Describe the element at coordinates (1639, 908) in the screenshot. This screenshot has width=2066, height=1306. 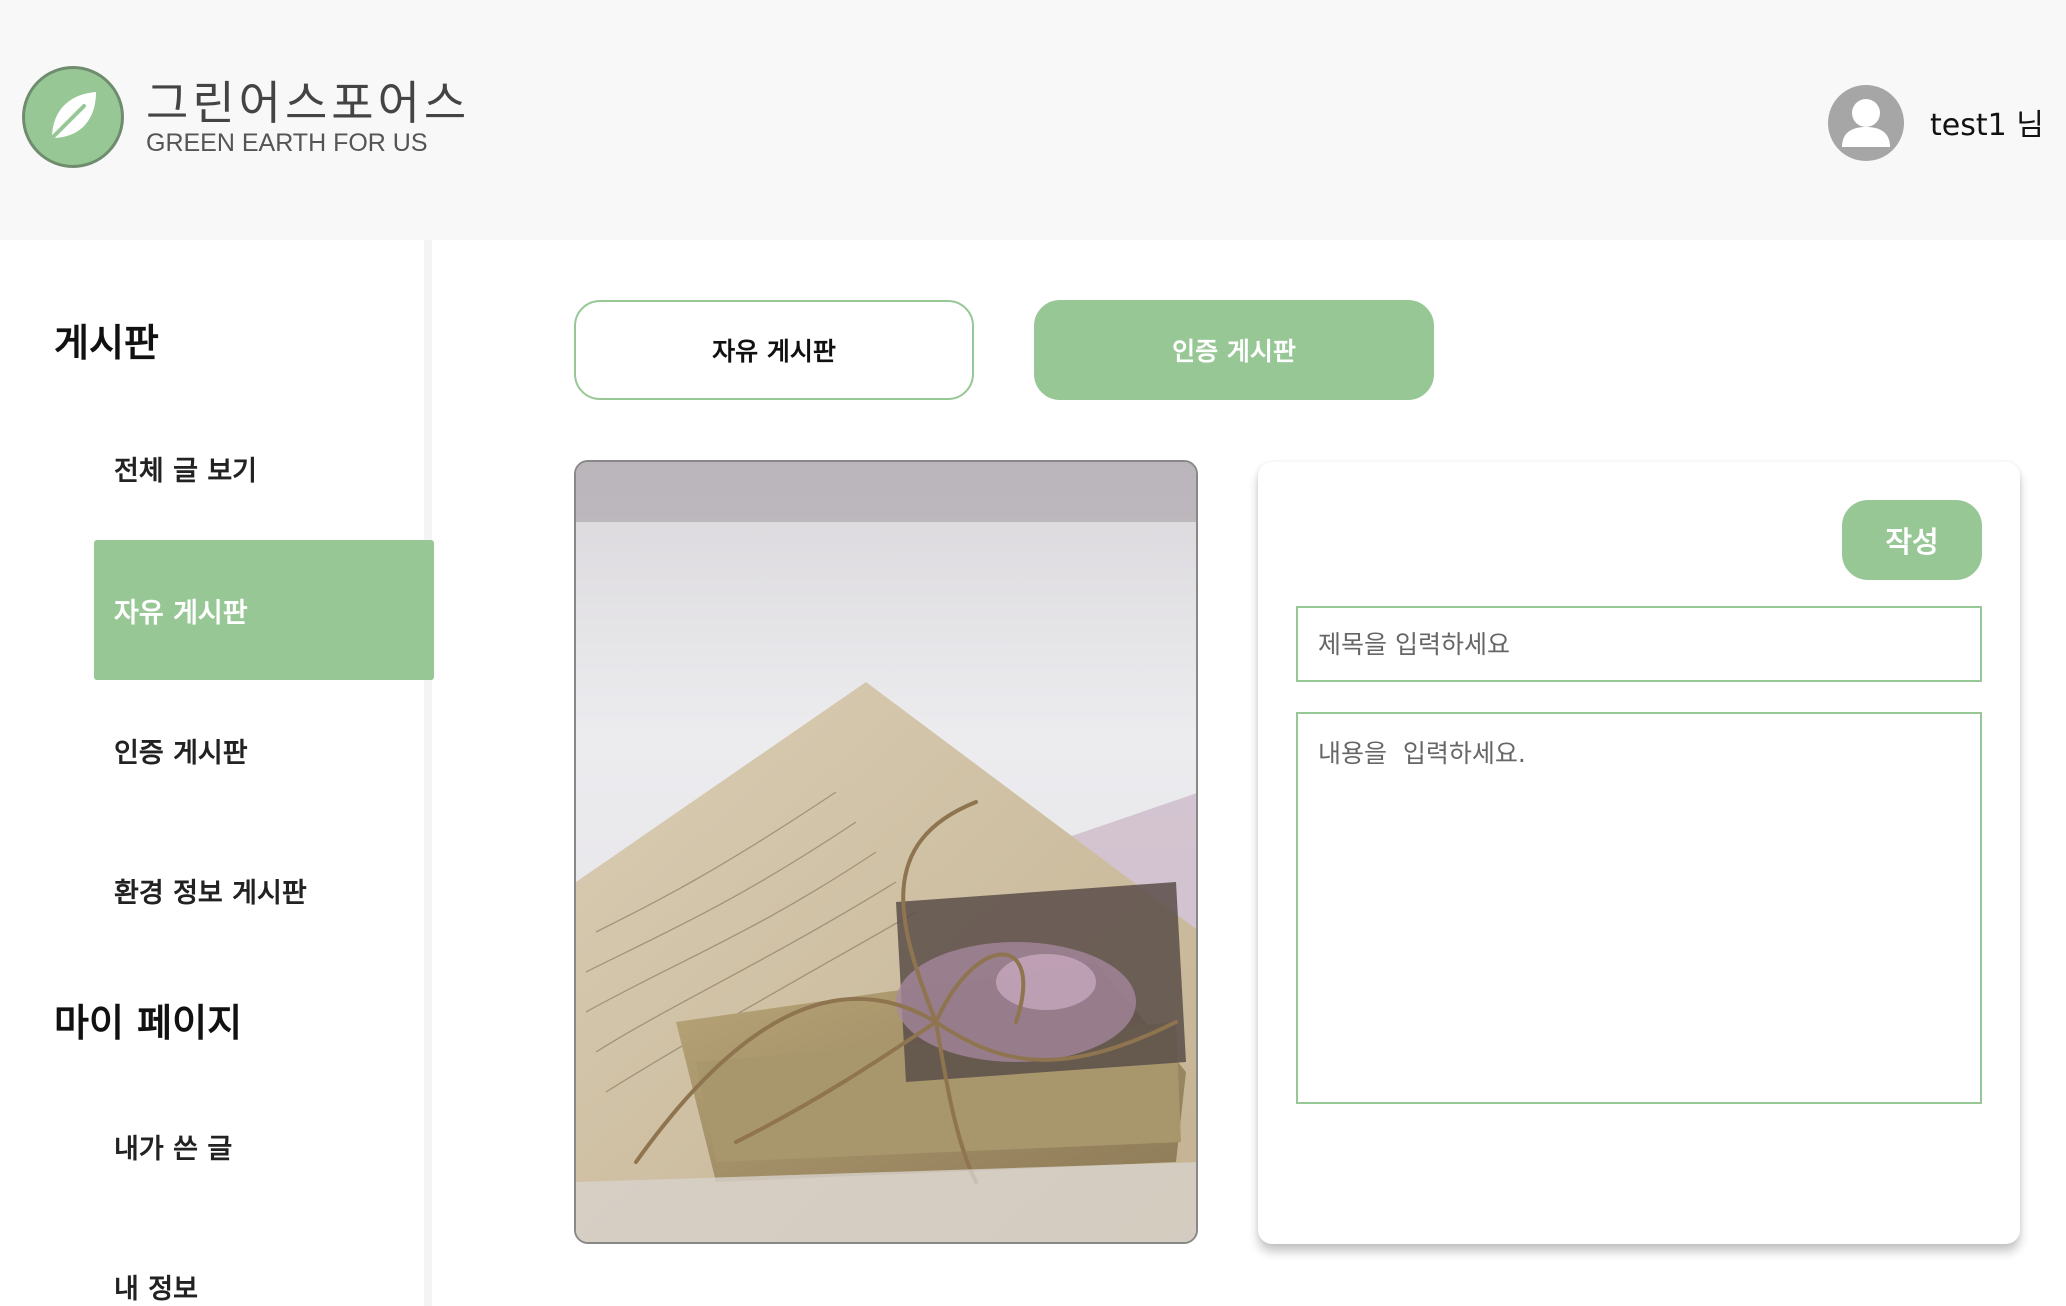
I see `content-textarea` at that location.